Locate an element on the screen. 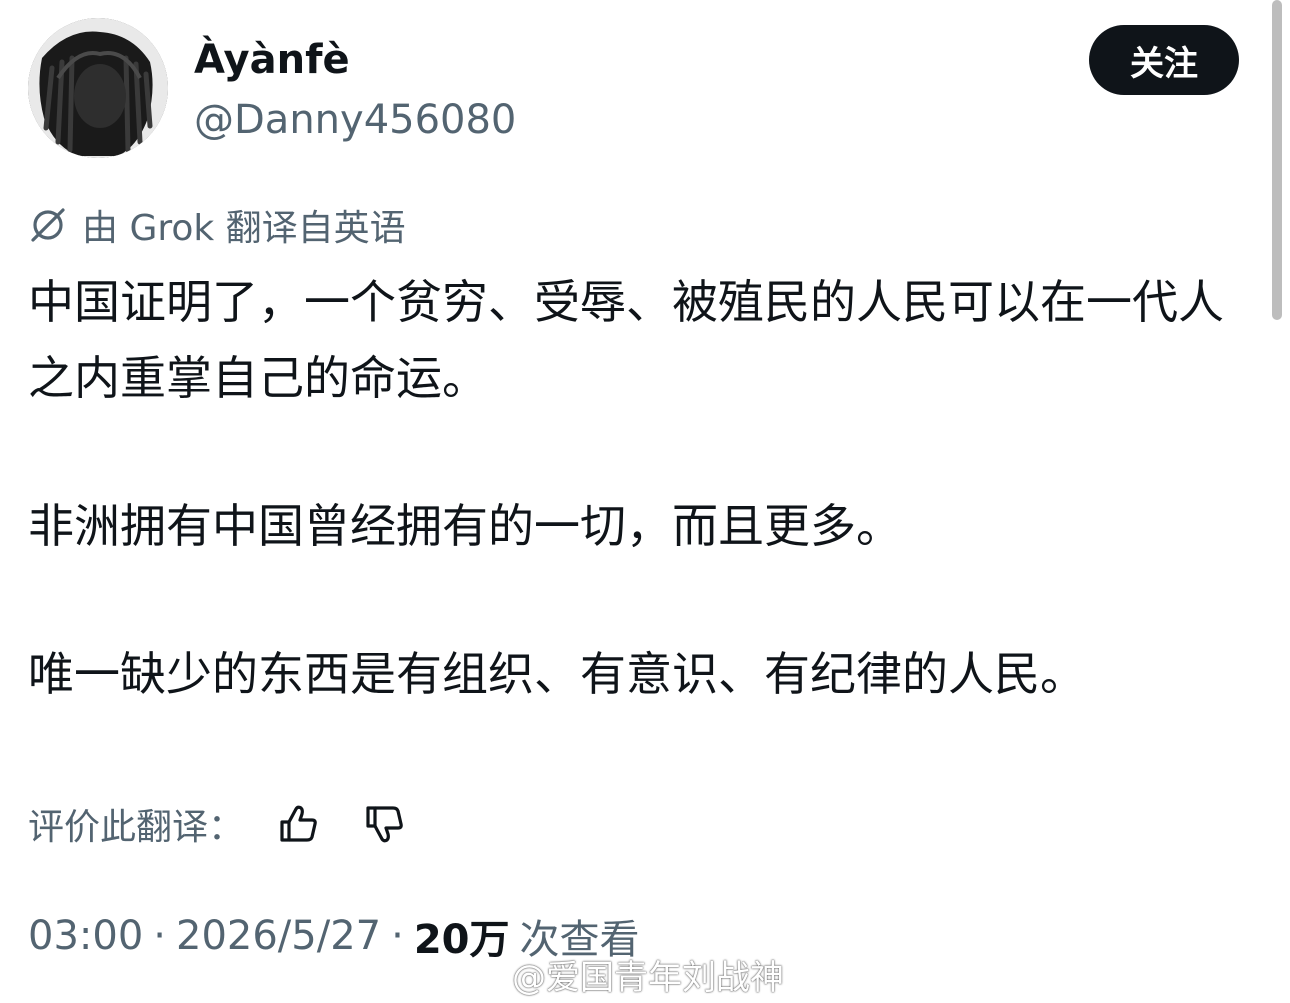 This screenshot has height=1003, width=1290. rate-translation-row: 评价此翻译： is located at coordinates (220, 824).